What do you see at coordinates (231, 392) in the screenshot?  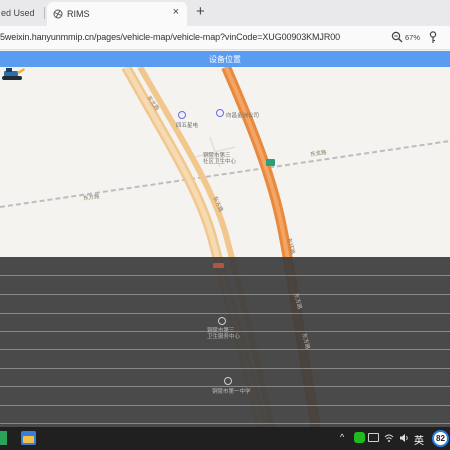 I see `poi-label: 铜陵市第一中学` at bounding box center [231, 392].